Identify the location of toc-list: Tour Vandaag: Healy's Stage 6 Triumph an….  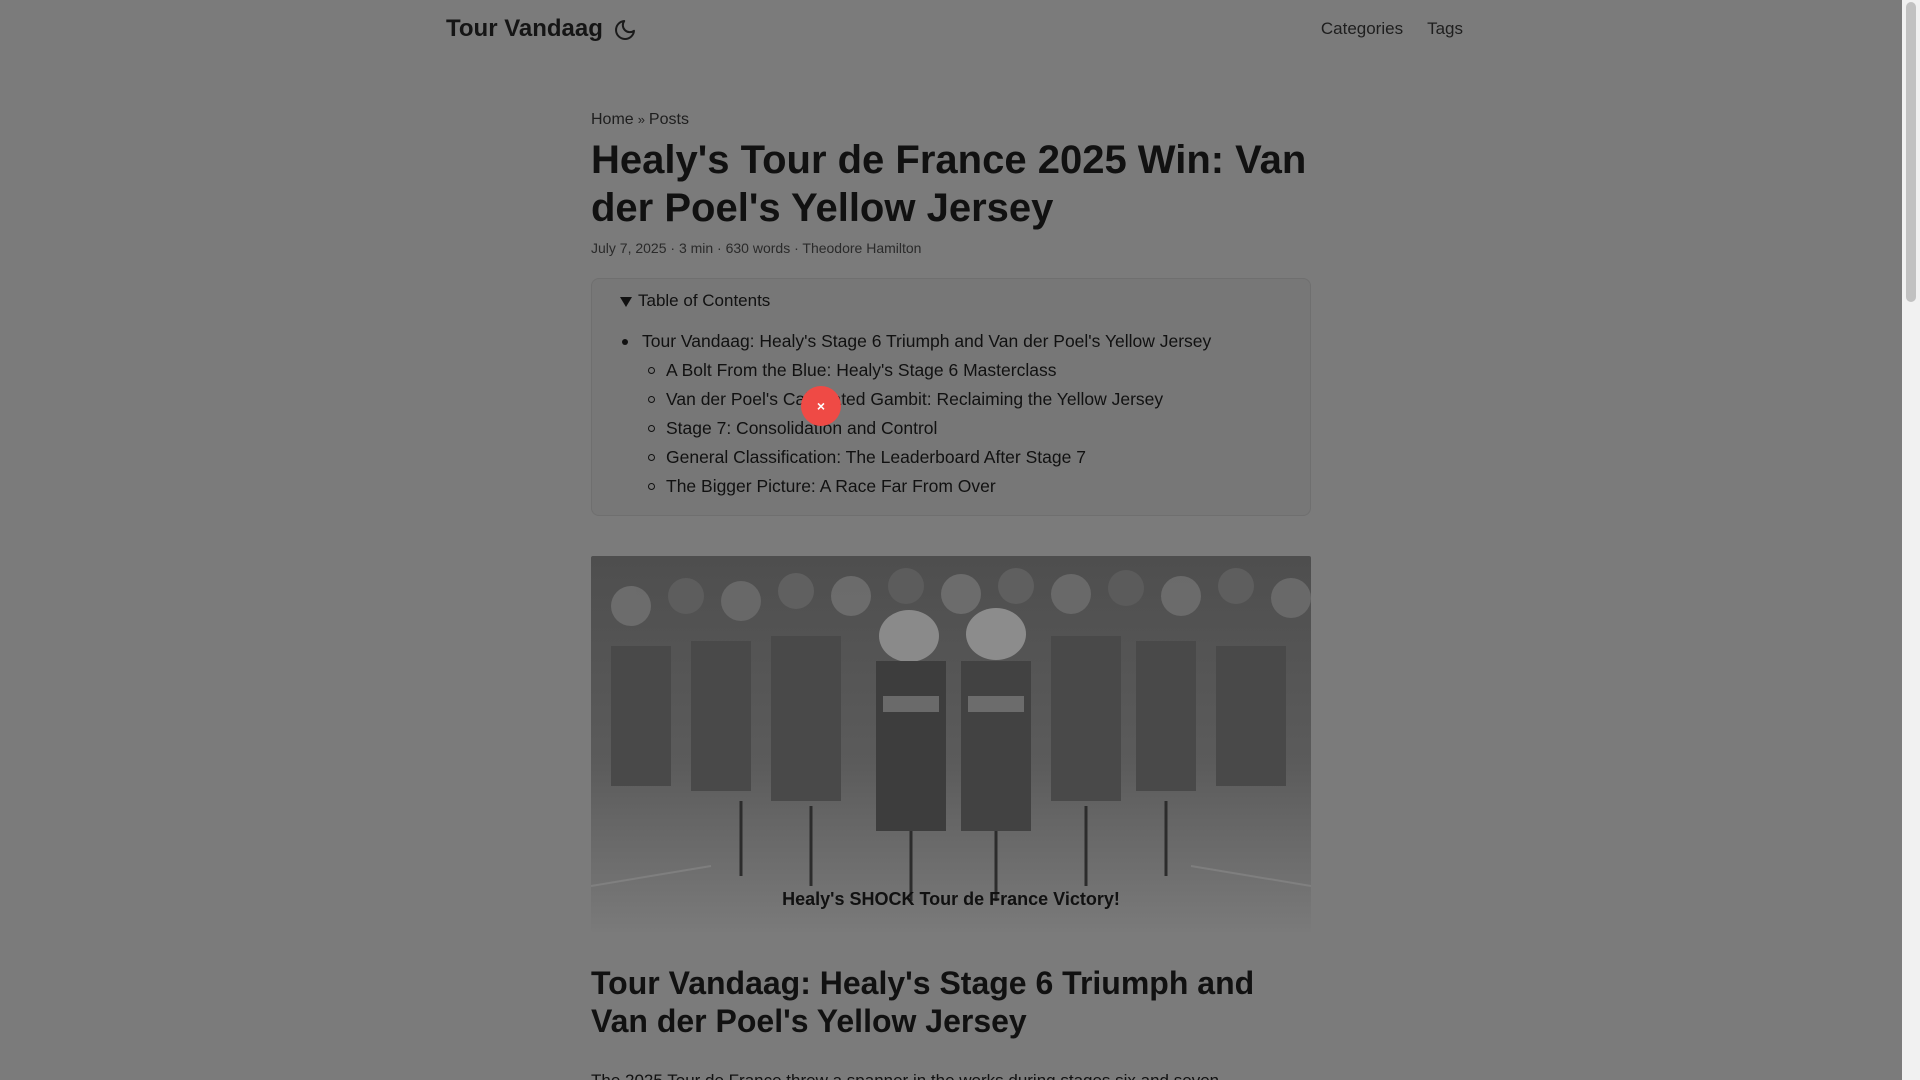
(951, 414).